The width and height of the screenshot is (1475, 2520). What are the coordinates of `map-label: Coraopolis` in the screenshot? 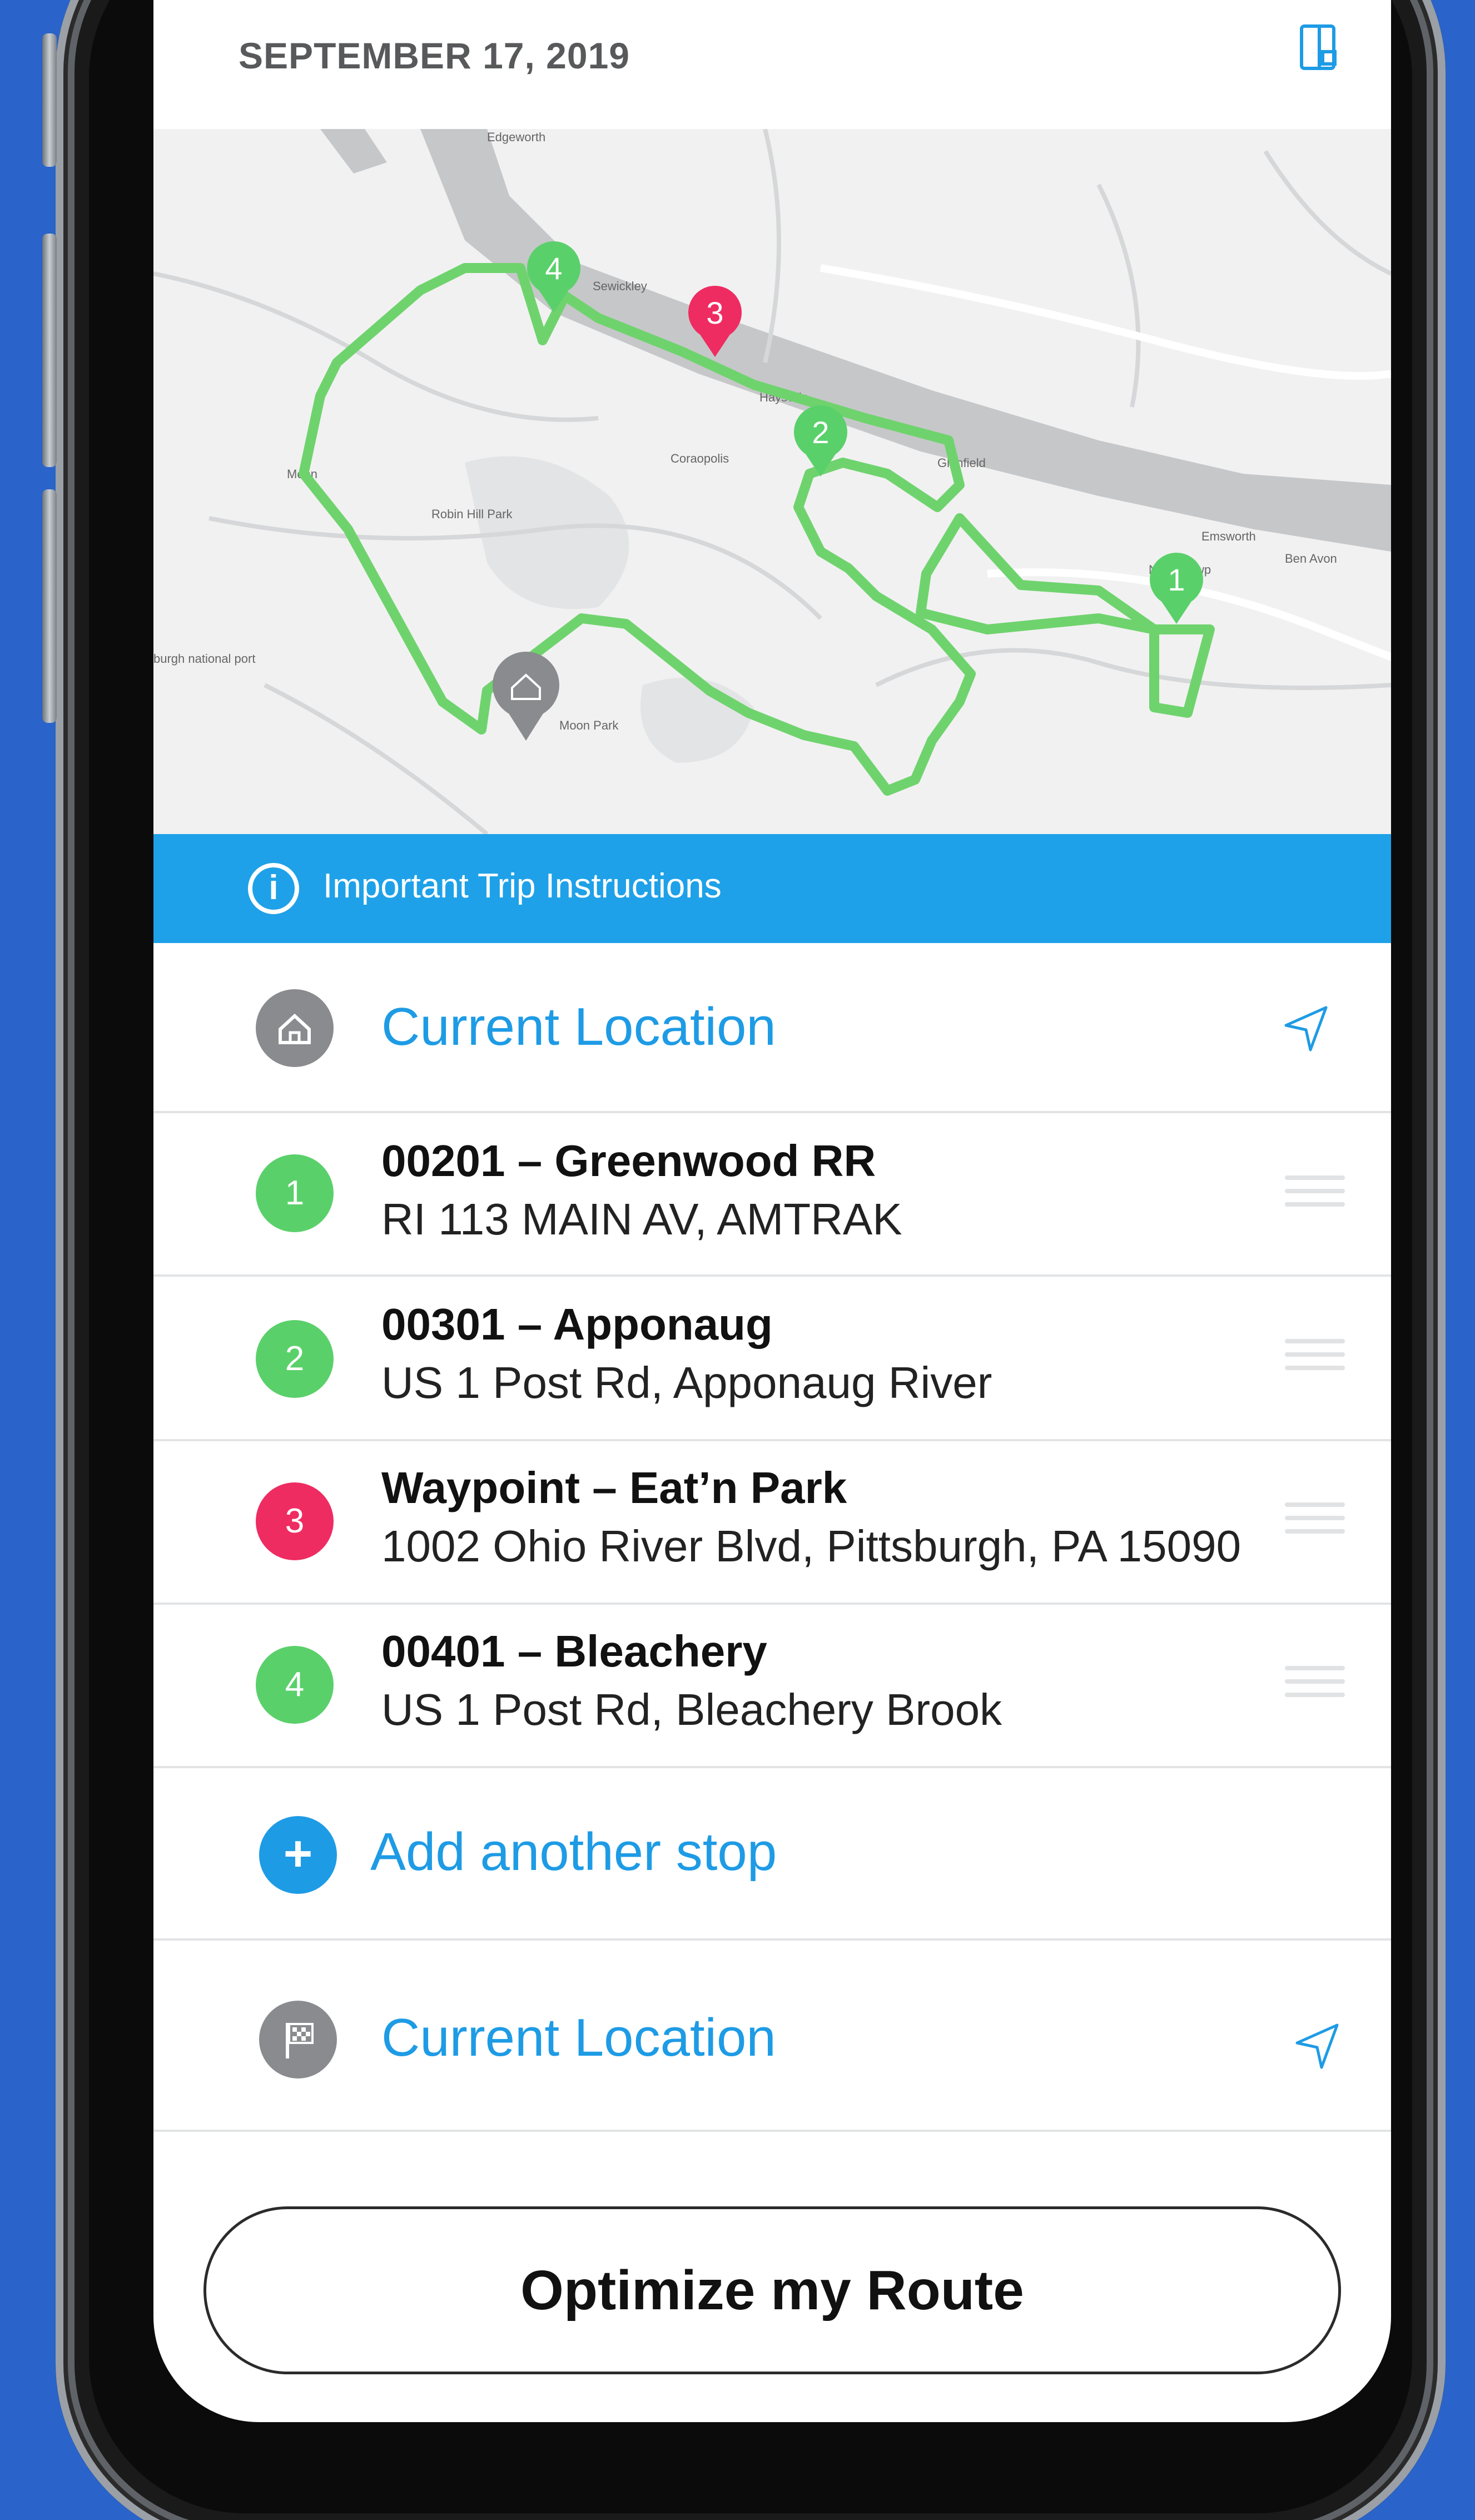 It's located at (700, 458).